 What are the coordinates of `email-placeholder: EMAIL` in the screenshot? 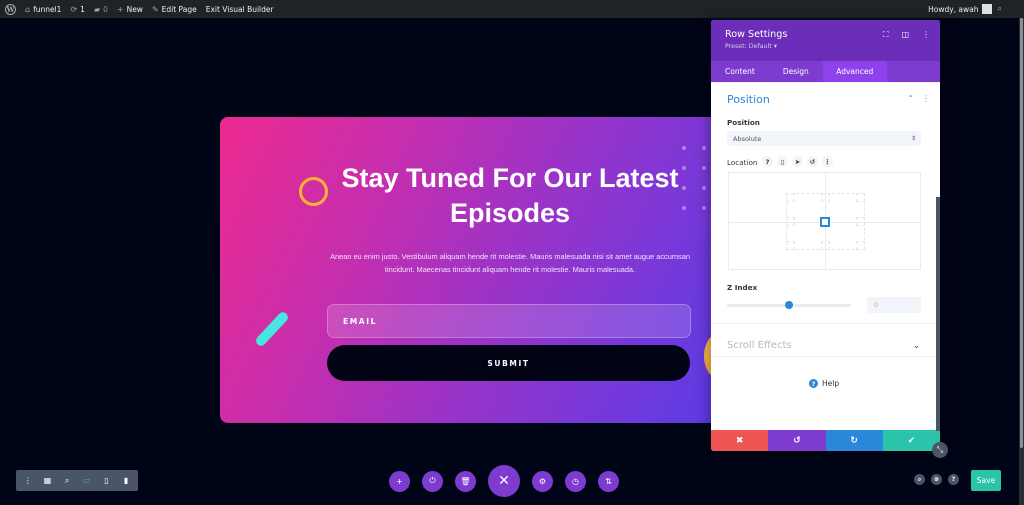 It's located at (360, 321).